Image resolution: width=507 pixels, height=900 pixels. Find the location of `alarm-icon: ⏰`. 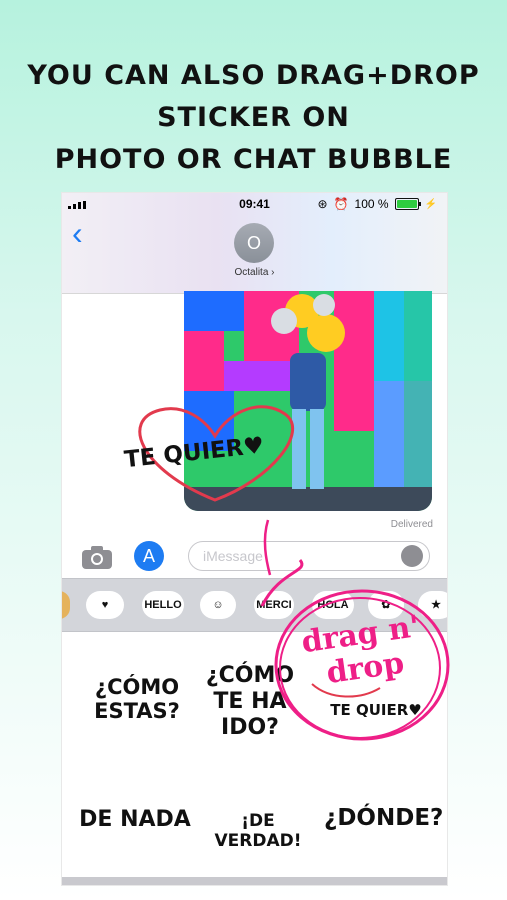

alarm-icon: ⏰ is located at coordinates (341, 204).